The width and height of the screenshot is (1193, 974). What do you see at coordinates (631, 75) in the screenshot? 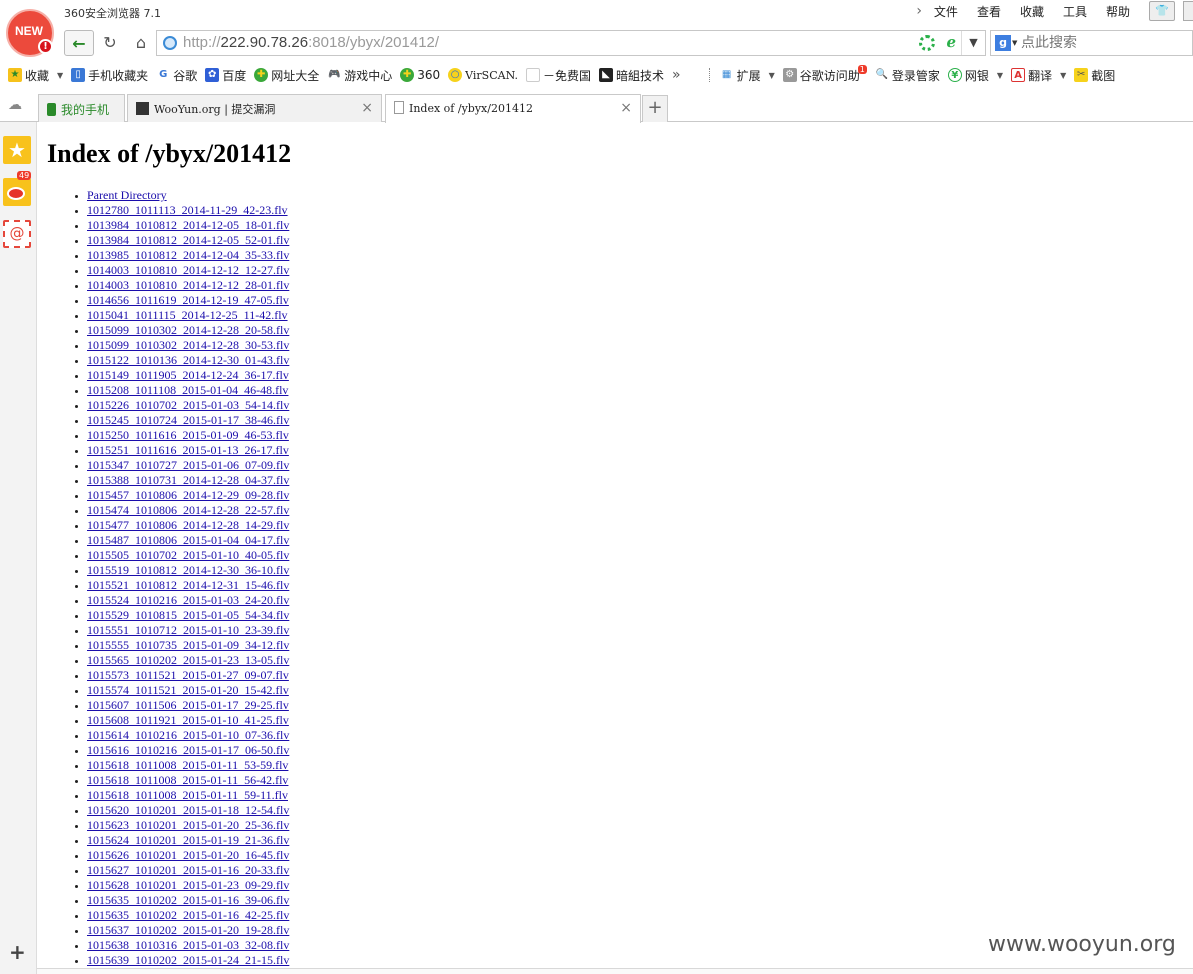
I see `bookmark-dark-team: ◣ 暗組技术` at bounding box center [631, 75].